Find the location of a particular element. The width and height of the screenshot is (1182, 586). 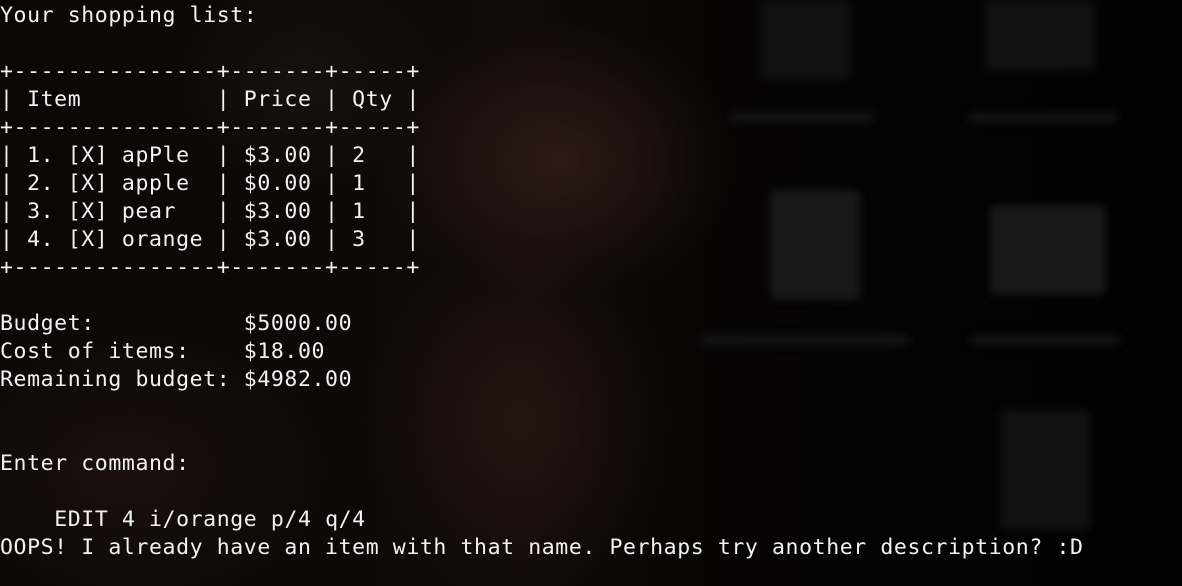

remaining-budget-line: Remaining budget: $4982.00 is located at coordinates (176, 379).